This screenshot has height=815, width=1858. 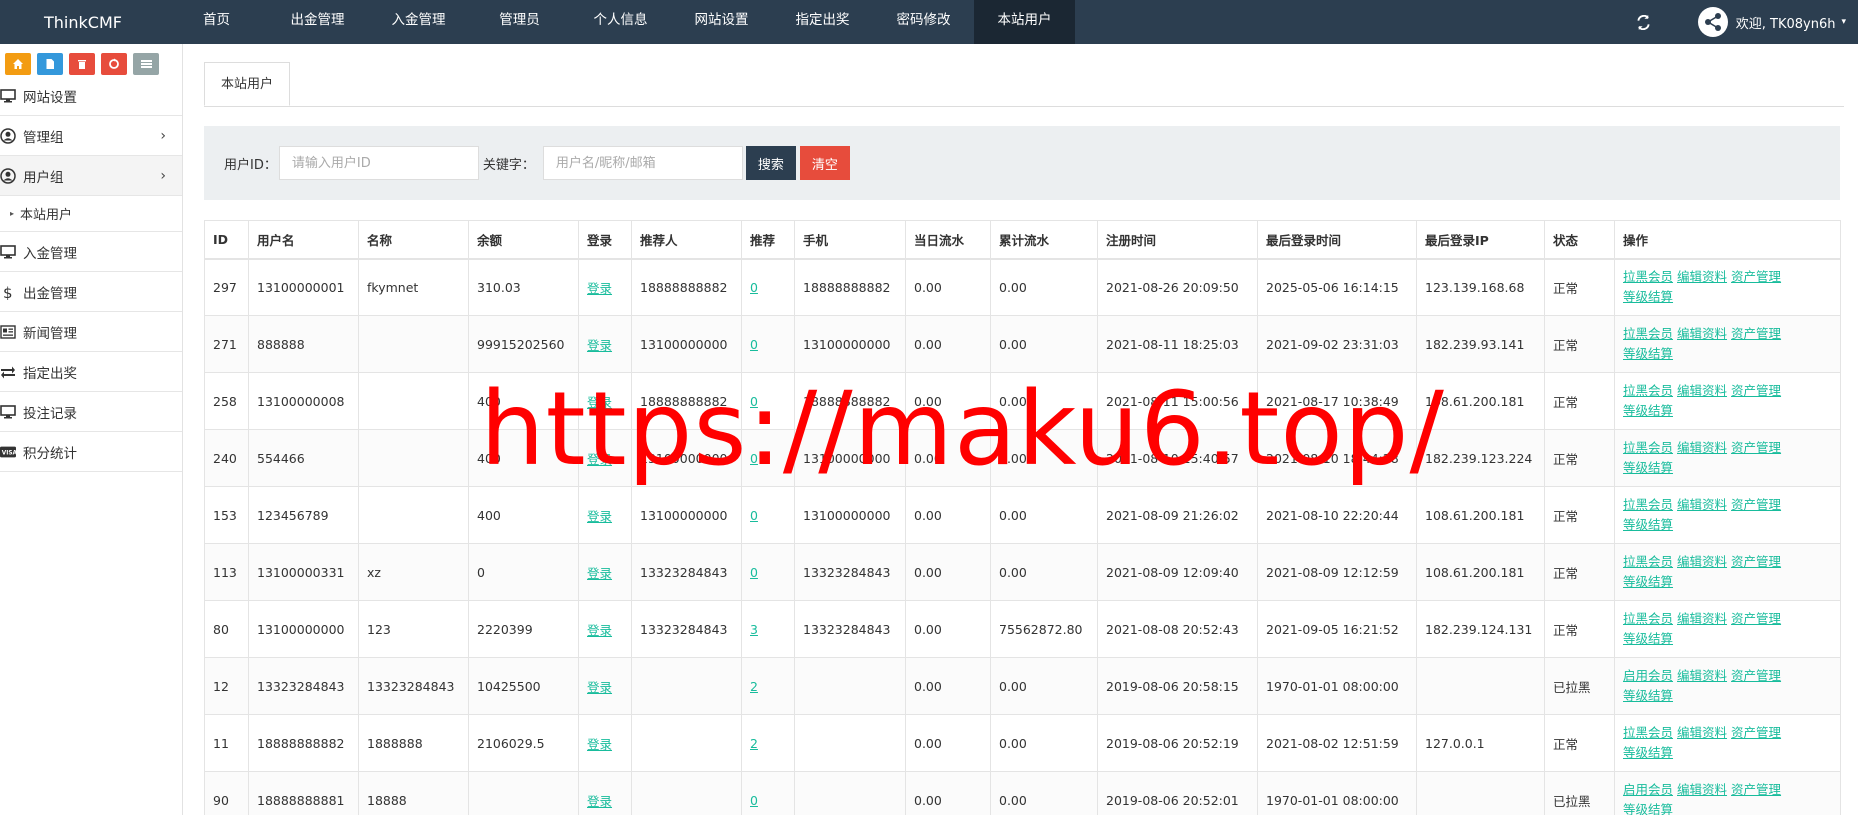 I want to click on sidebar-item: 用户组 ›, so click(x=91, y=176).